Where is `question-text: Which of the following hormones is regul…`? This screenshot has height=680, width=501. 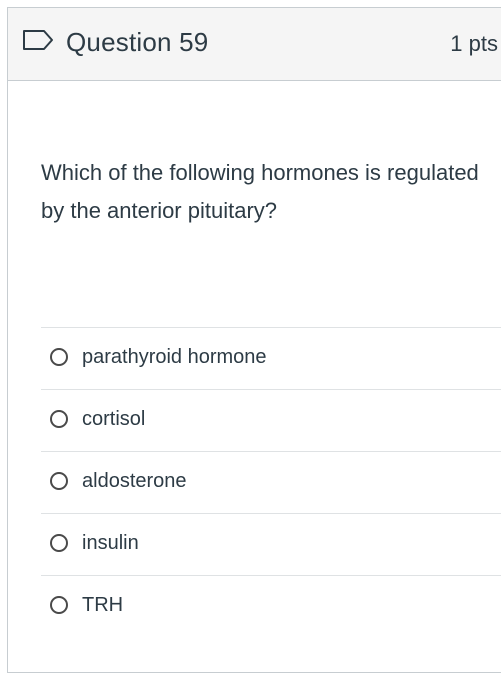 question-text: Which of the following hormones is regul… is located at coordinates (260, 191).